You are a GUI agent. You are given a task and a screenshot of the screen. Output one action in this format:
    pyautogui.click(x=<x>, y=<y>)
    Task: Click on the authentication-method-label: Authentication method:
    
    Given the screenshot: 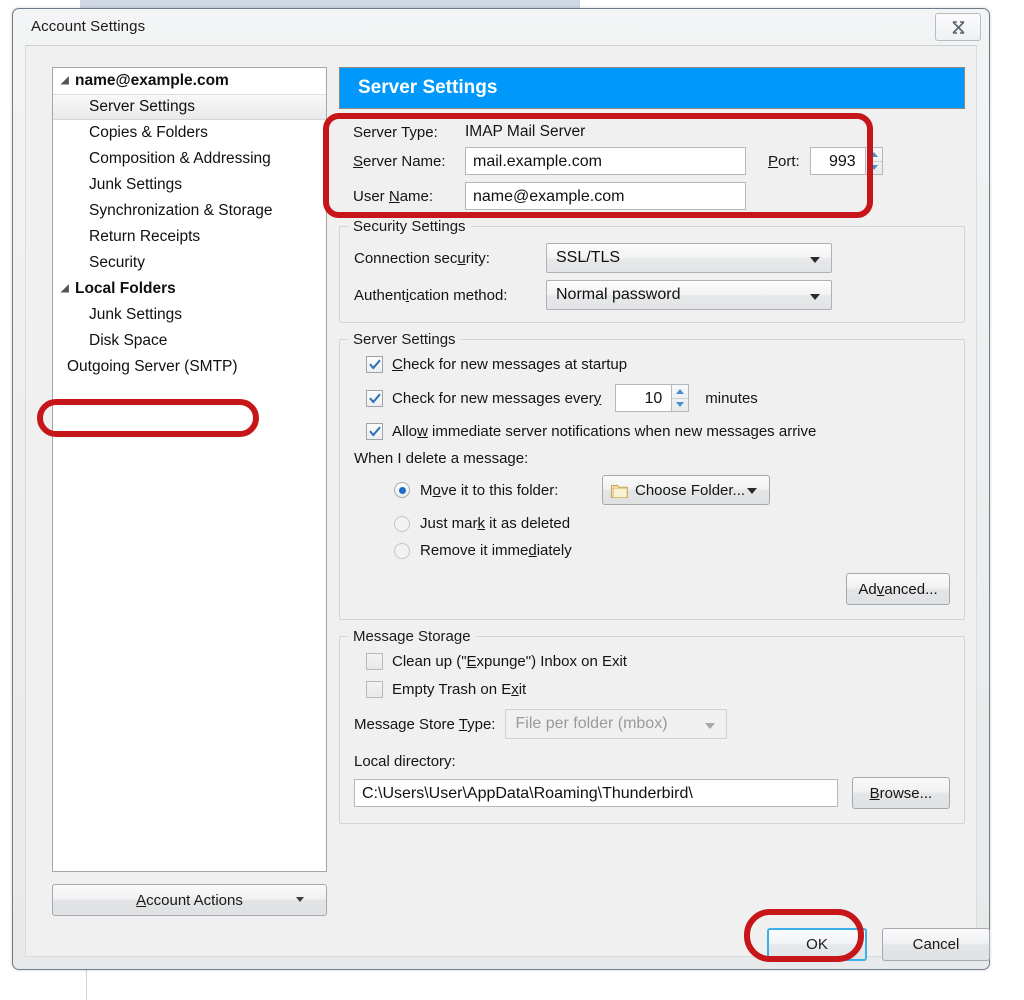 What is the action you would take?
    pyautogui.click(x=431, y=295)
    